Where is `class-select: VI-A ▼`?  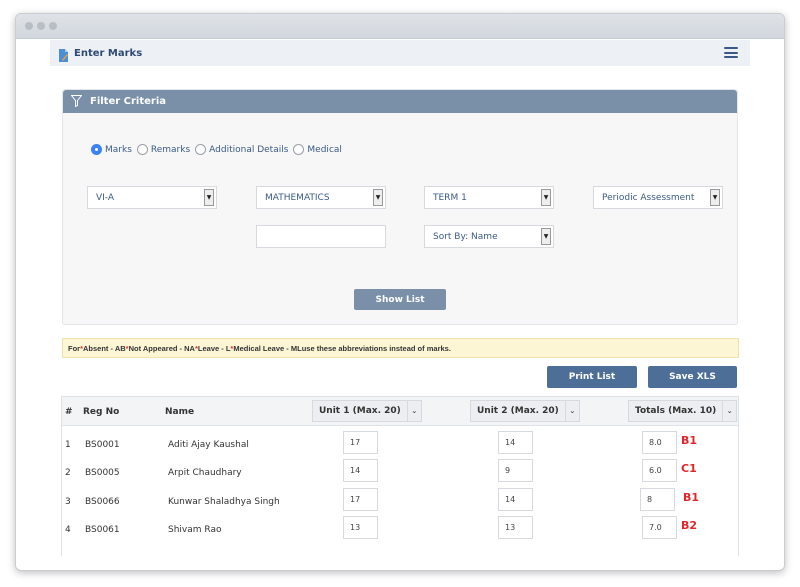
class-select: VI-A ▼ is located at coordinates (152, 197).